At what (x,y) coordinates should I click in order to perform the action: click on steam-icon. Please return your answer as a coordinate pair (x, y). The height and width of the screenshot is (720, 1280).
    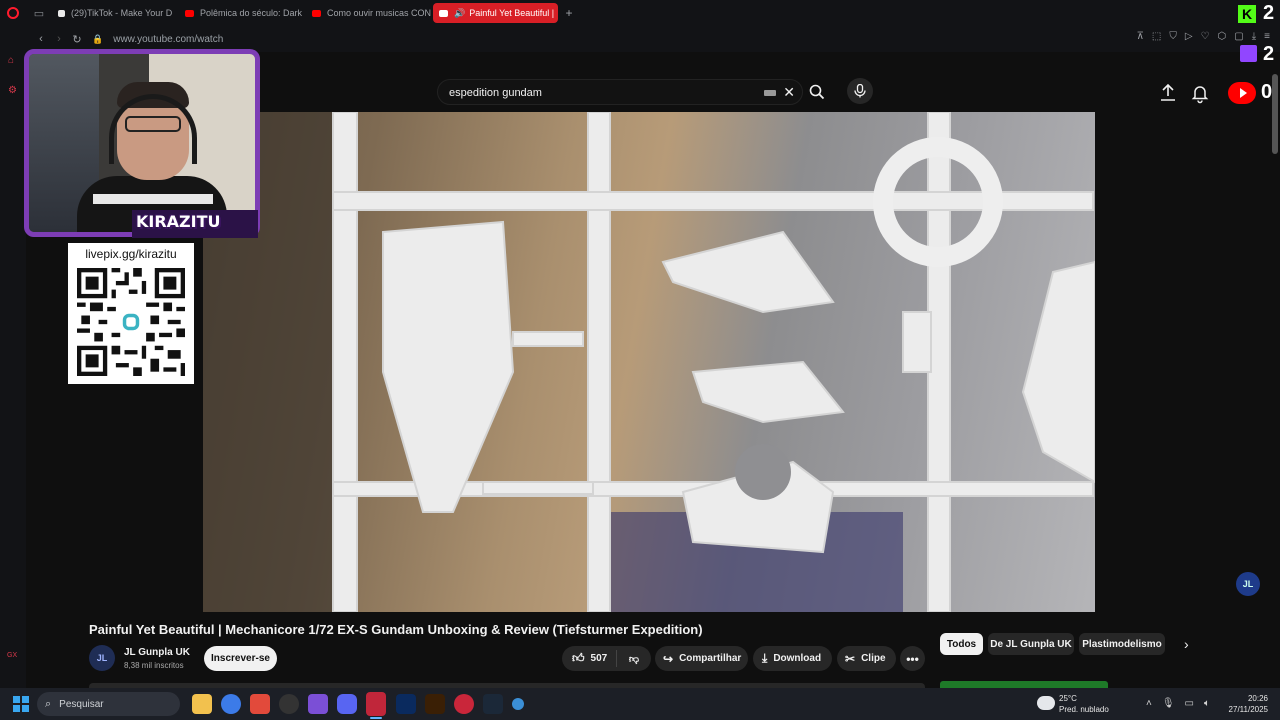
    Looking at the image, I should click on (493, 704).